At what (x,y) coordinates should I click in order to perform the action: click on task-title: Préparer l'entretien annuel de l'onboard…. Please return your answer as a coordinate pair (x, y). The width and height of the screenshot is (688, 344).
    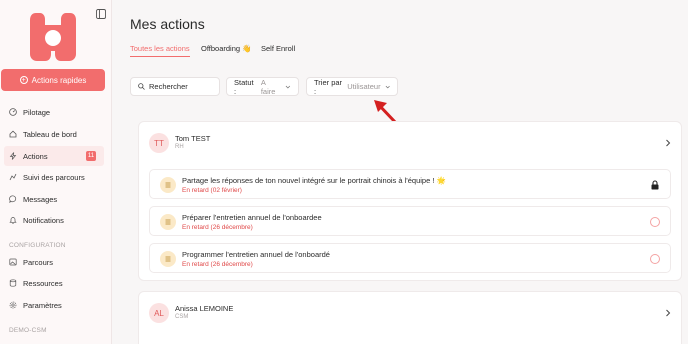
    Looking at the image, I should click on (252, 217).